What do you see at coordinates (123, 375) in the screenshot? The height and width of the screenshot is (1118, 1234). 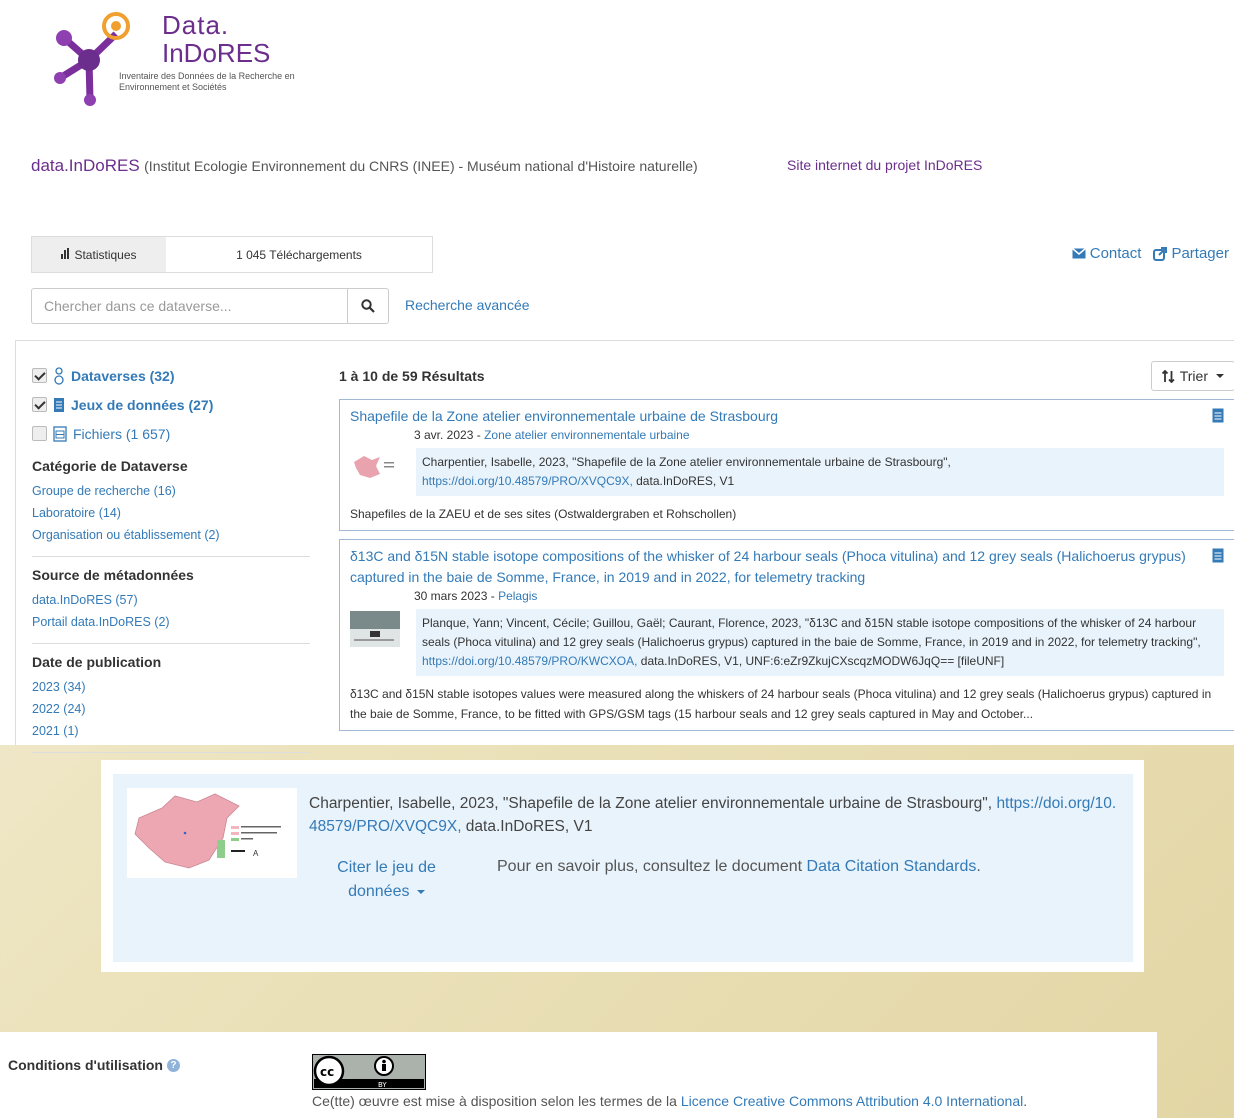 I see `facet-dataverses-label: Dataverses (32)` at bounding box center [123, 375].